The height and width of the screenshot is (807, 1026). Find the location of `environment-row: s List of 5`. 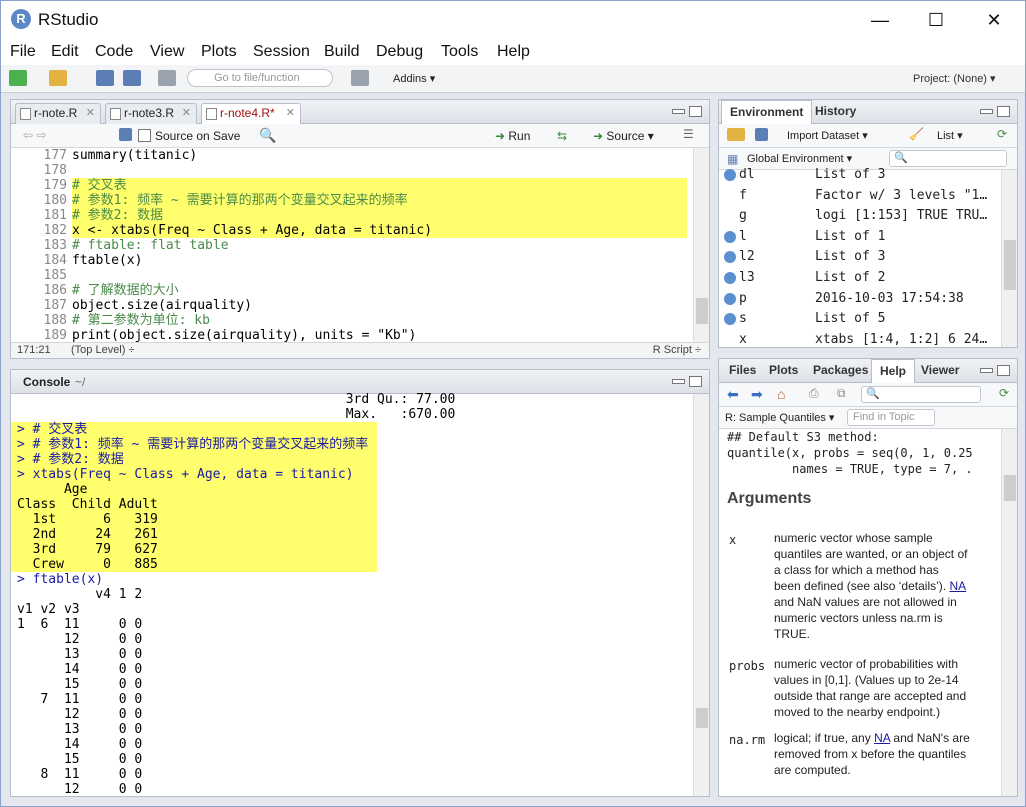

environment-row: s List of 5 is located at coordinates (859, 319).